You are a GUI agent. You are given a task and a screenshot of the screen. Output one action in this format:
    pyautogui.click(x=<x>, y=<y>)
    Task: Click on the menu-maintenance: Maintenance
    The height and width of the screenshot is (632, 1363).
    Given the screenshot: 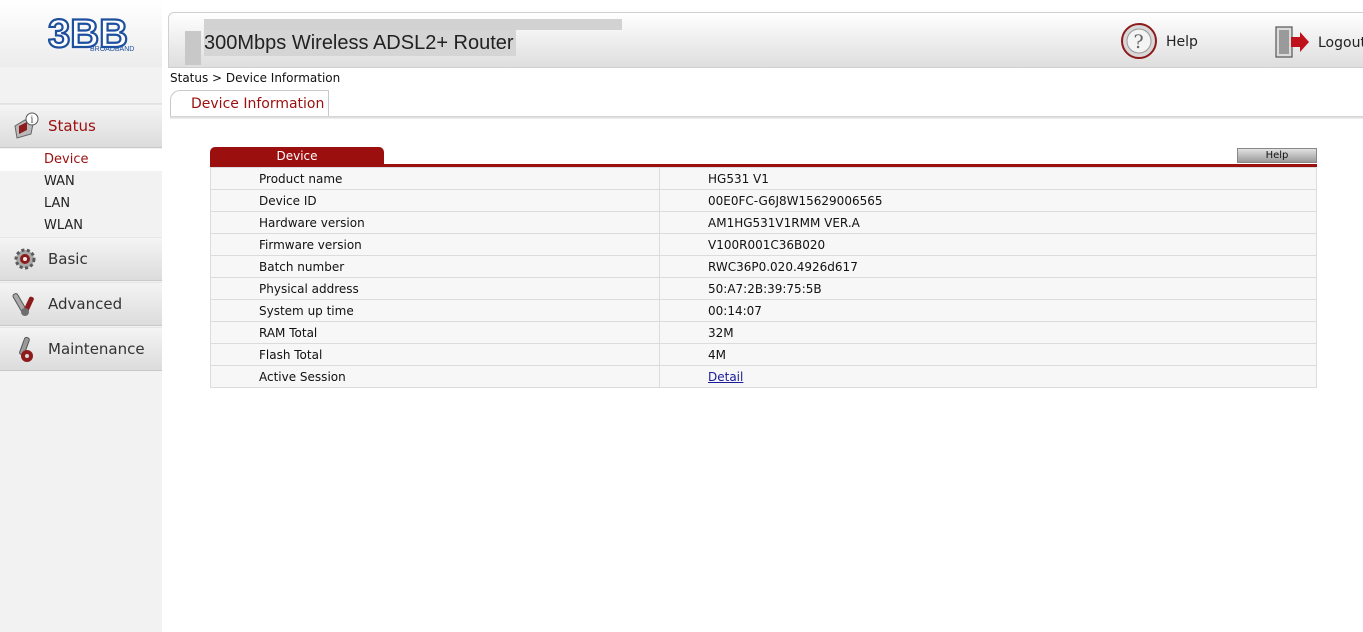 What is the action you would take?
    pyautogui.click(x=81, y=349)
    